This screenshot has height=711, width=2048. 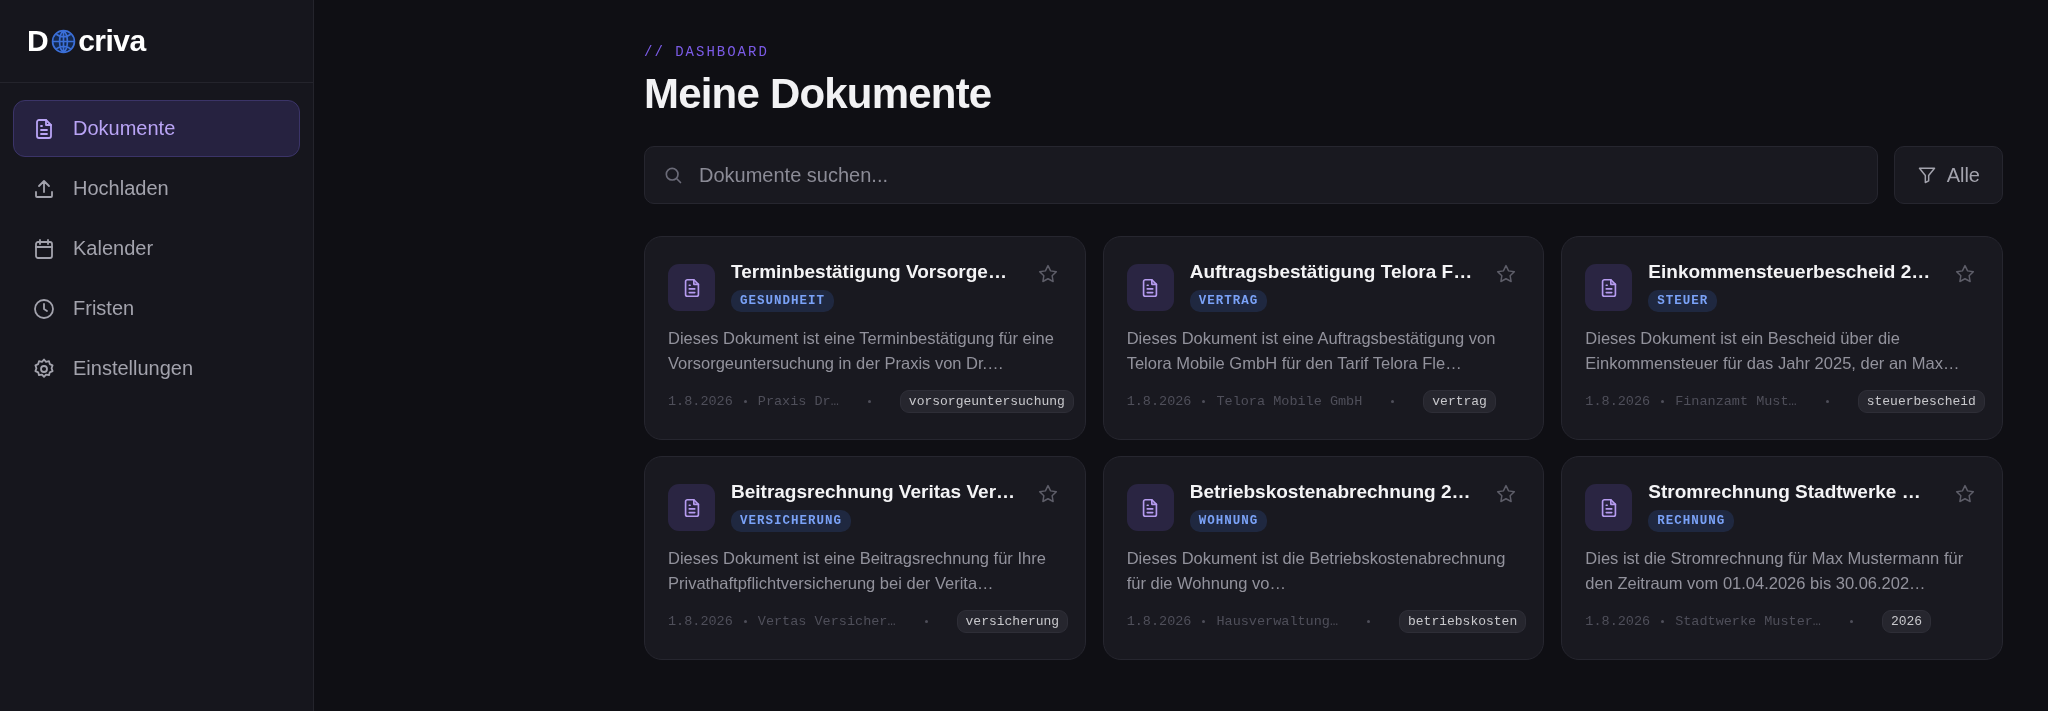 I want to click on document-source: Telora Mobile GmbH, so click(x=1289, y=401).